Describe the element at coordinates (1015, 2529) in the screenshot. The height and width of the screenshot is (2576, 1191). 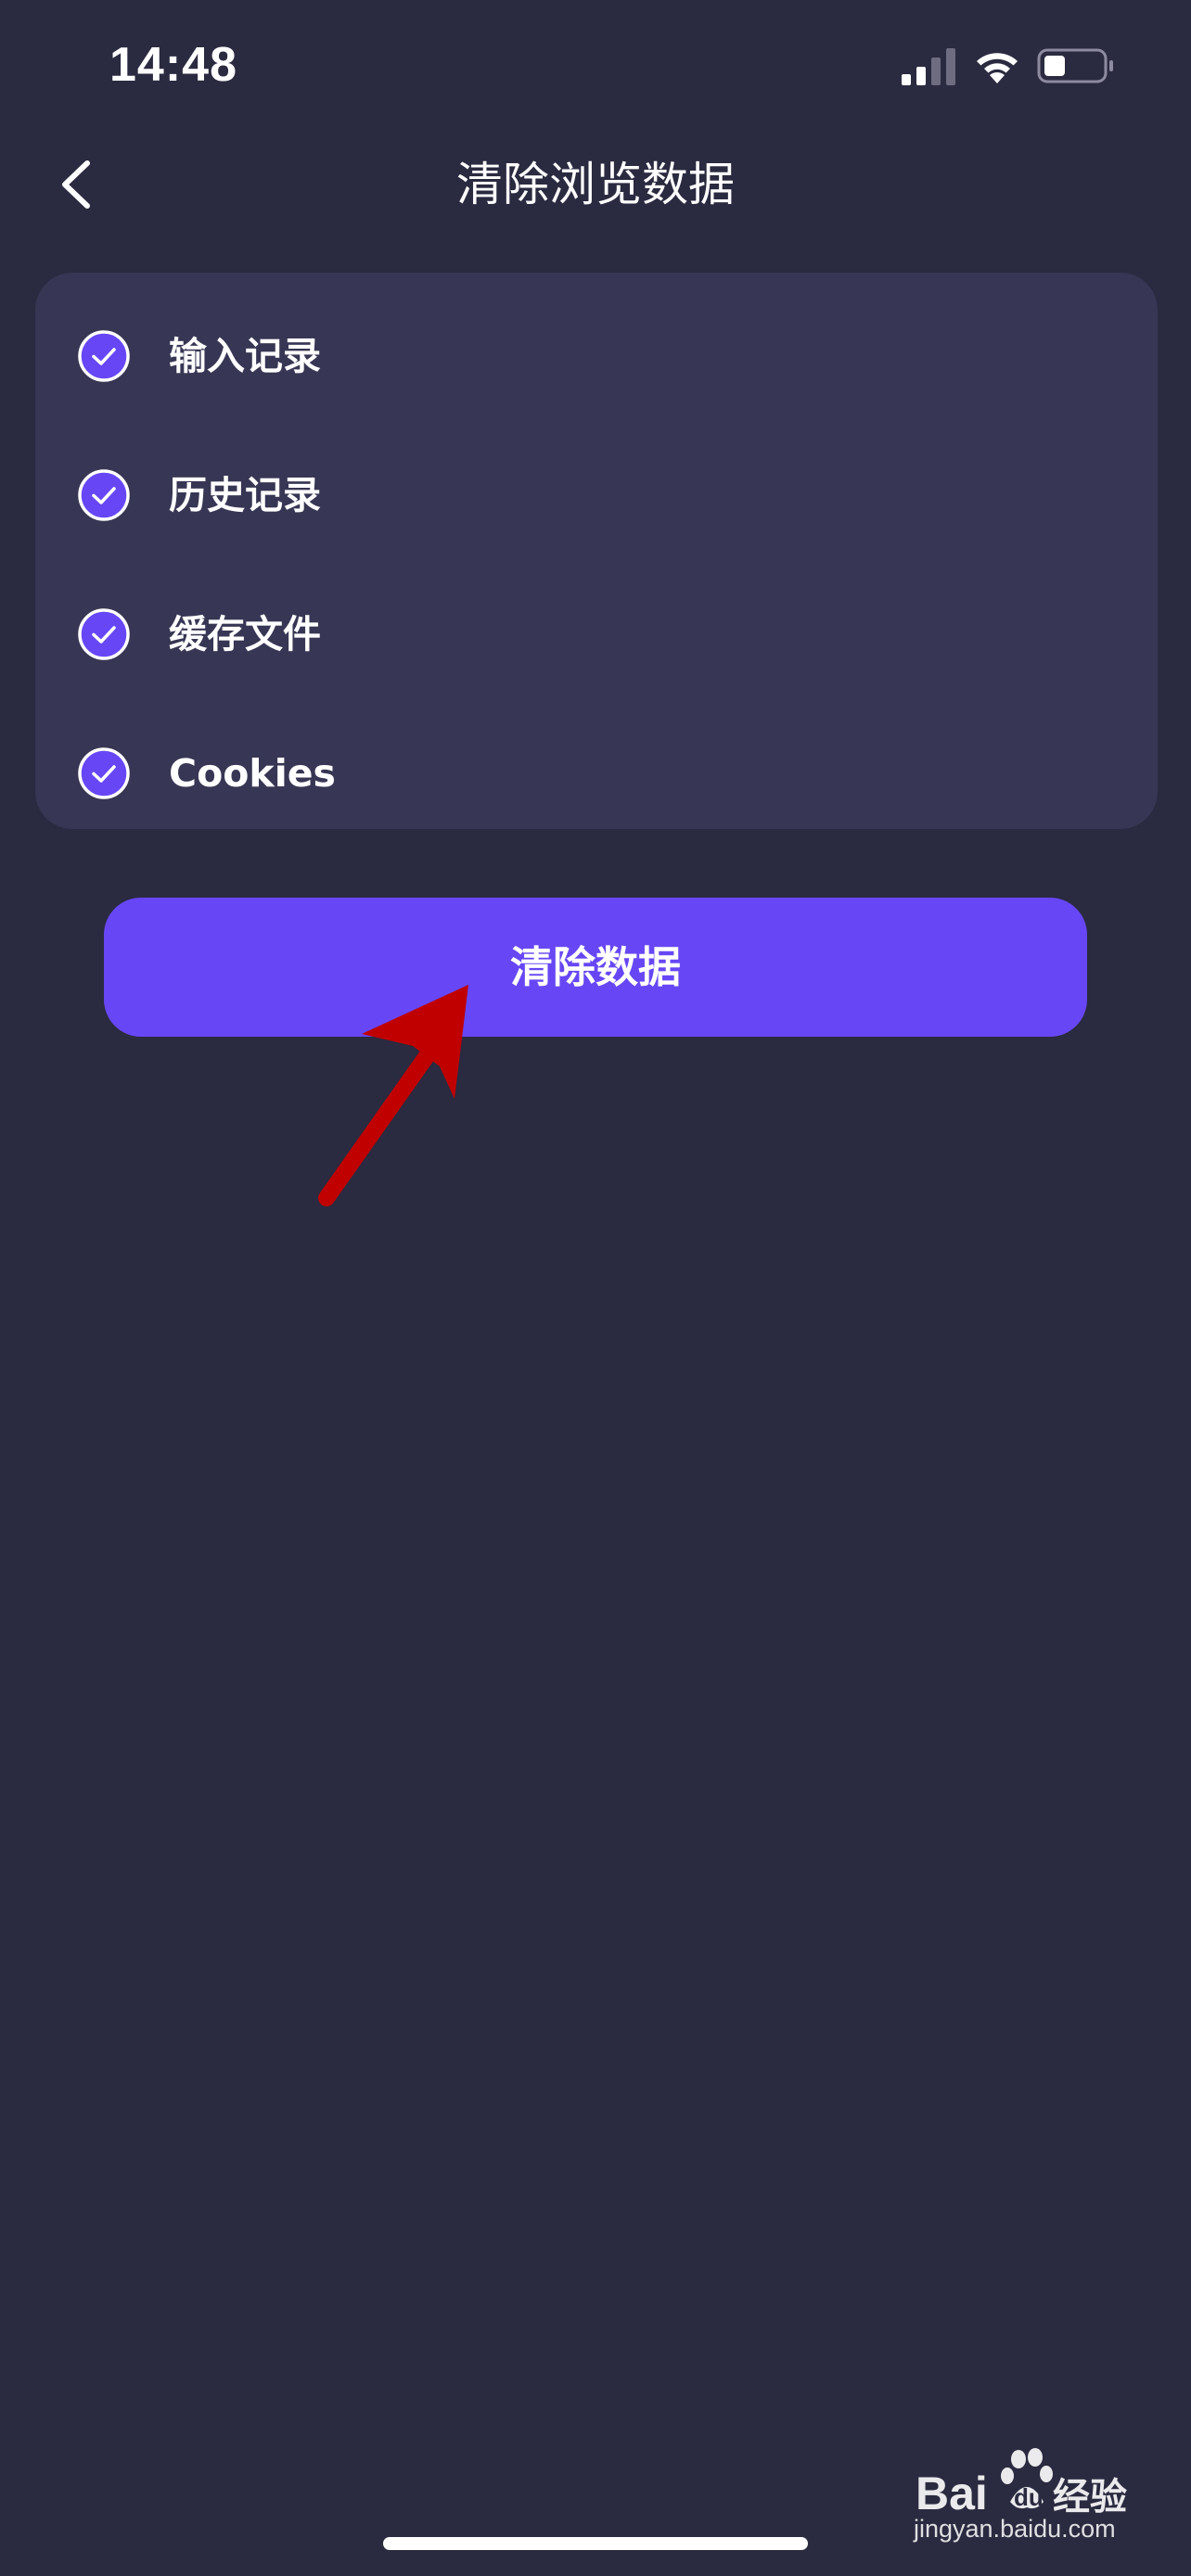
I see `watermark-caption: jingyan.baidu.com` at that location.